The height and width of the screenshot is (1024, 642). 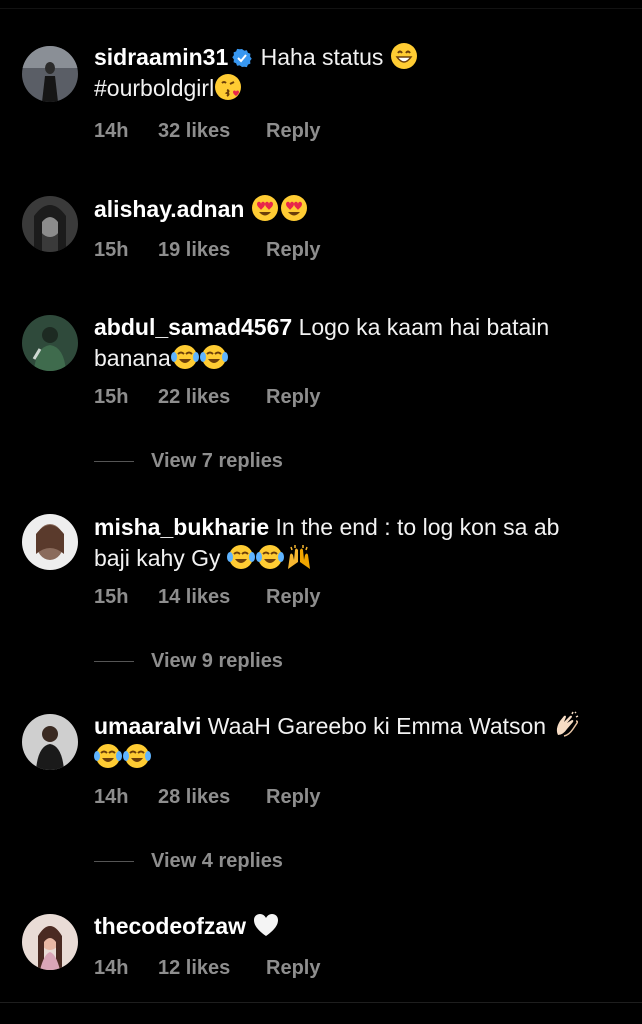 What do you see at coordinates (404, 56) in the screenshot?
I see `grinning-face-emoji` at bounding box center [404, 56].